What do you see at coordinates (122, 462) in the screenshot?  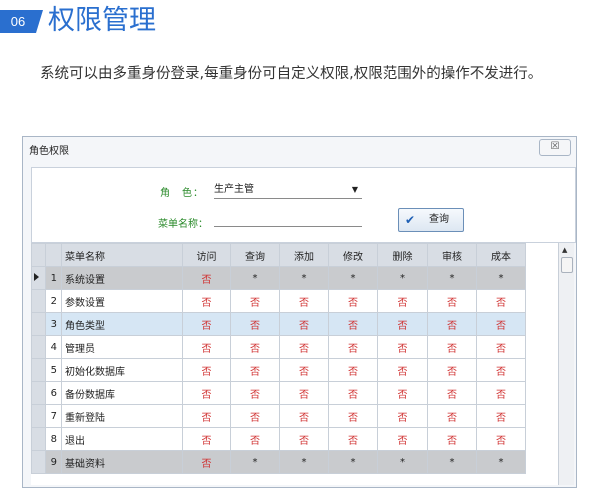 I see `menu-name-cell: 基础资料` at bounding box center [122, 462].